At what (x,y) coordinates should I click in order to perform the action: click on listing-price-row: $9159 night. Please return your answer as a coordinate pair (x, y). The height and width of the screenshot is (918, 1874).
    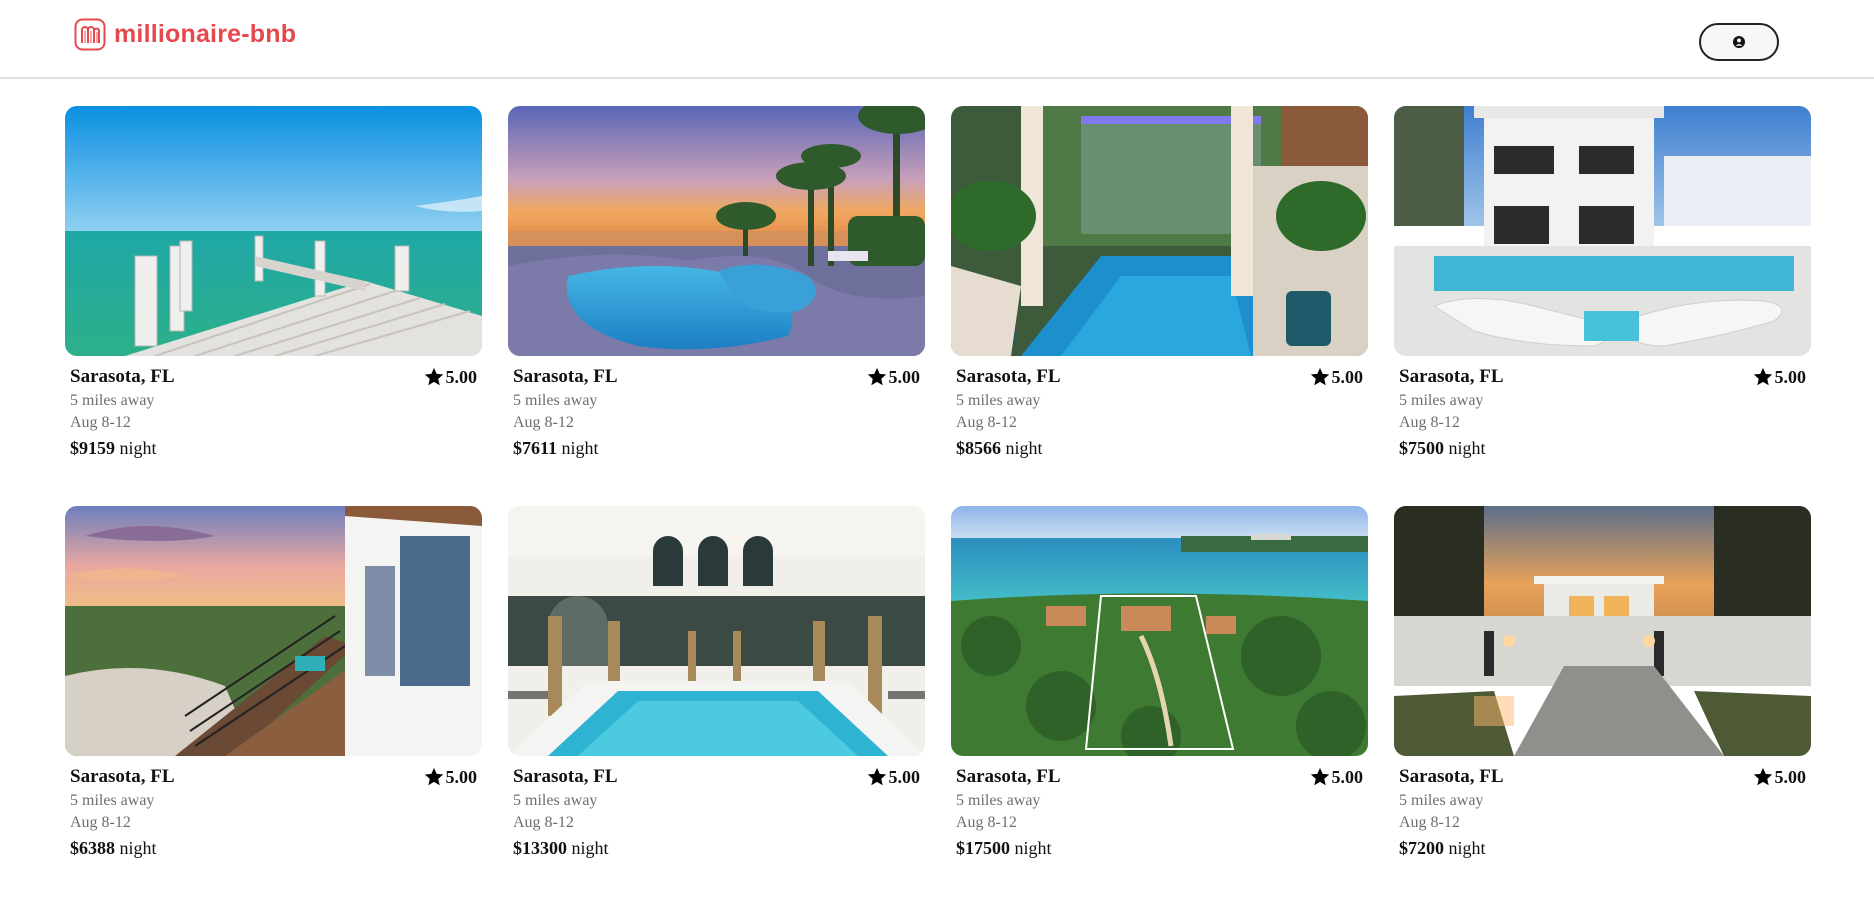
    Looking at the image, I should click on (273, 448).